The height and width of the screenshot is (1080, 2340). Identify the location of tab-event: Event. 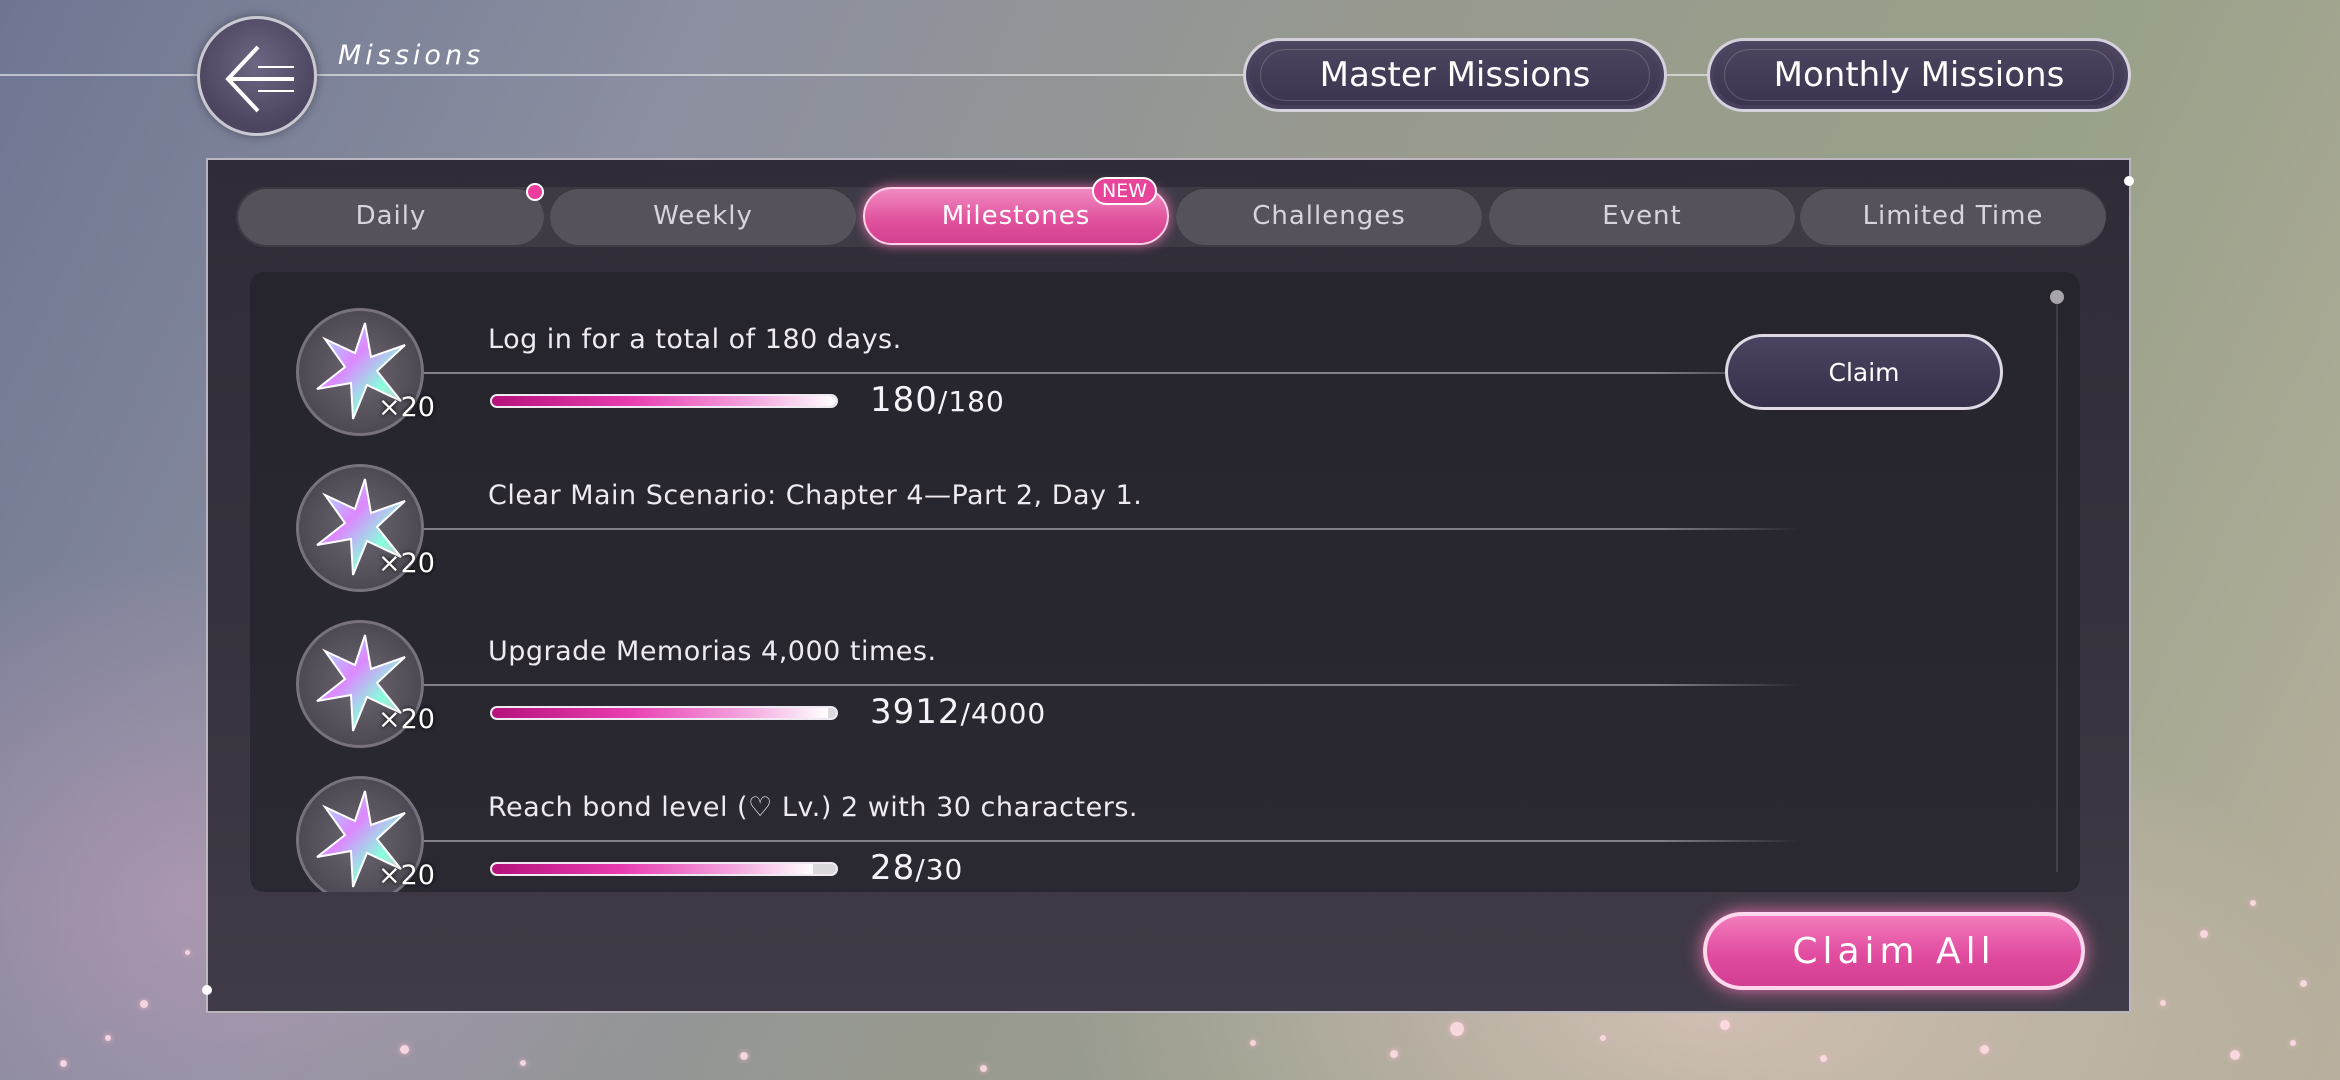
(1642, 216).